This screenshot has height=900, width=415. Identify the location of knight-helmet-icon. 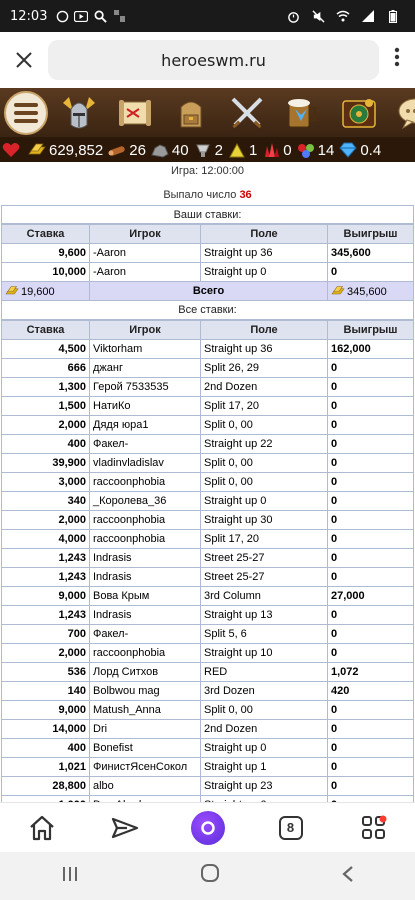
(79, 113).